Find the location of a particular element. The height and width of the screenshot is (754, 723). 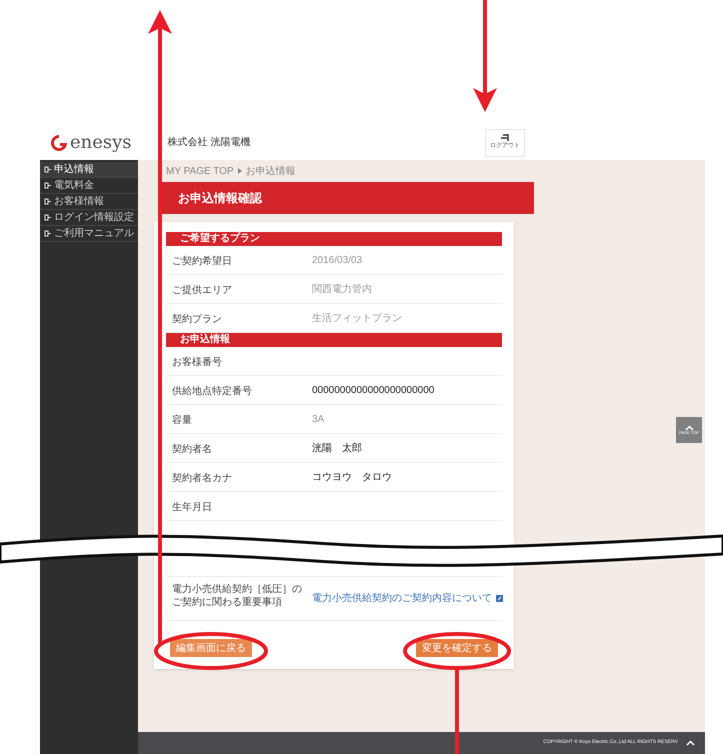

field-label: 生年月日 is located at coordinates (192, 508).